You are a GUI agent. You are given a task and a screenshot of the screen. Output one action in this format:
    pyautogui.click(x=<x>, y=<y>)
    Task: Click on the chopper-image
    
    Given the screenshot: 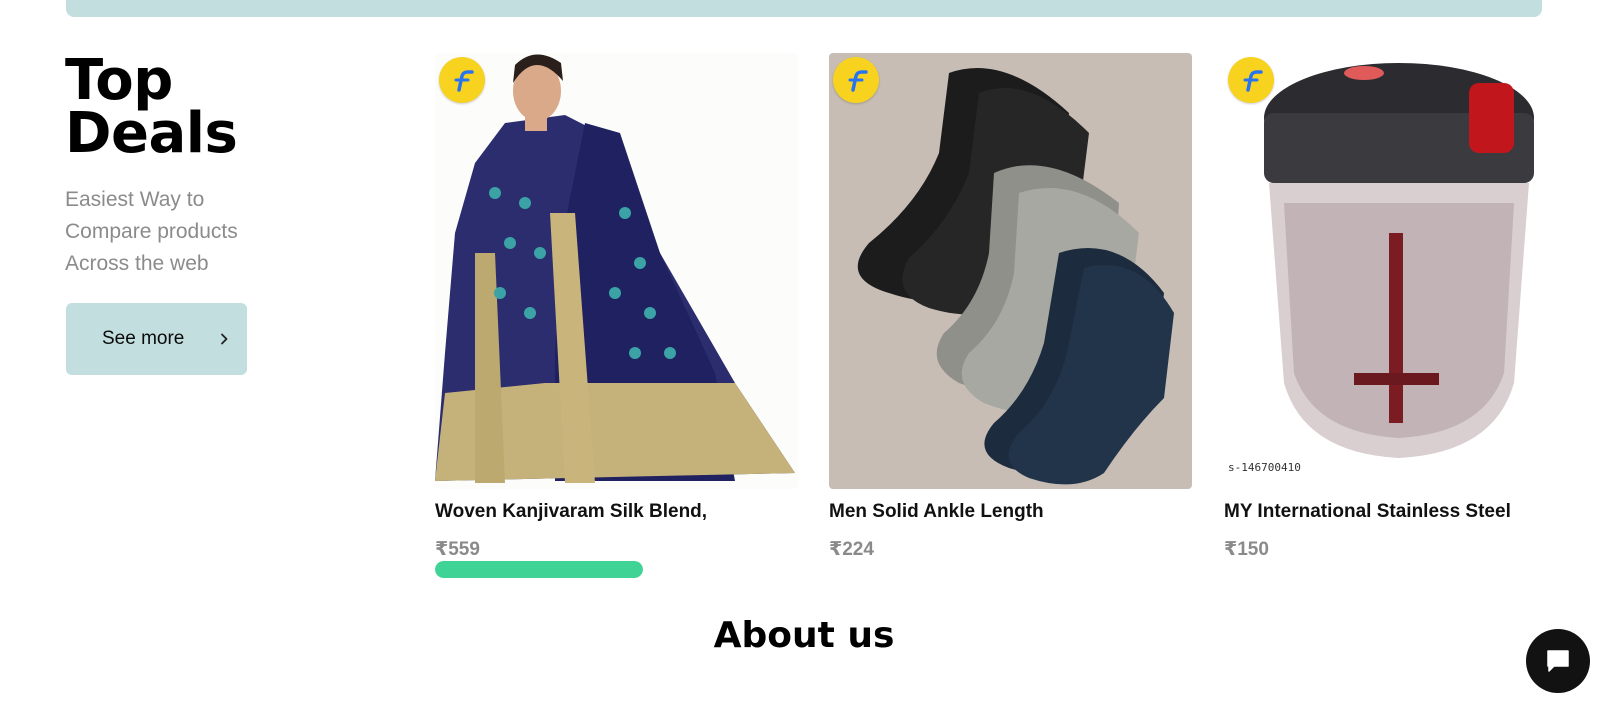 What is the action you would take?
    pyautogui.click(x=1382, y=271)
    